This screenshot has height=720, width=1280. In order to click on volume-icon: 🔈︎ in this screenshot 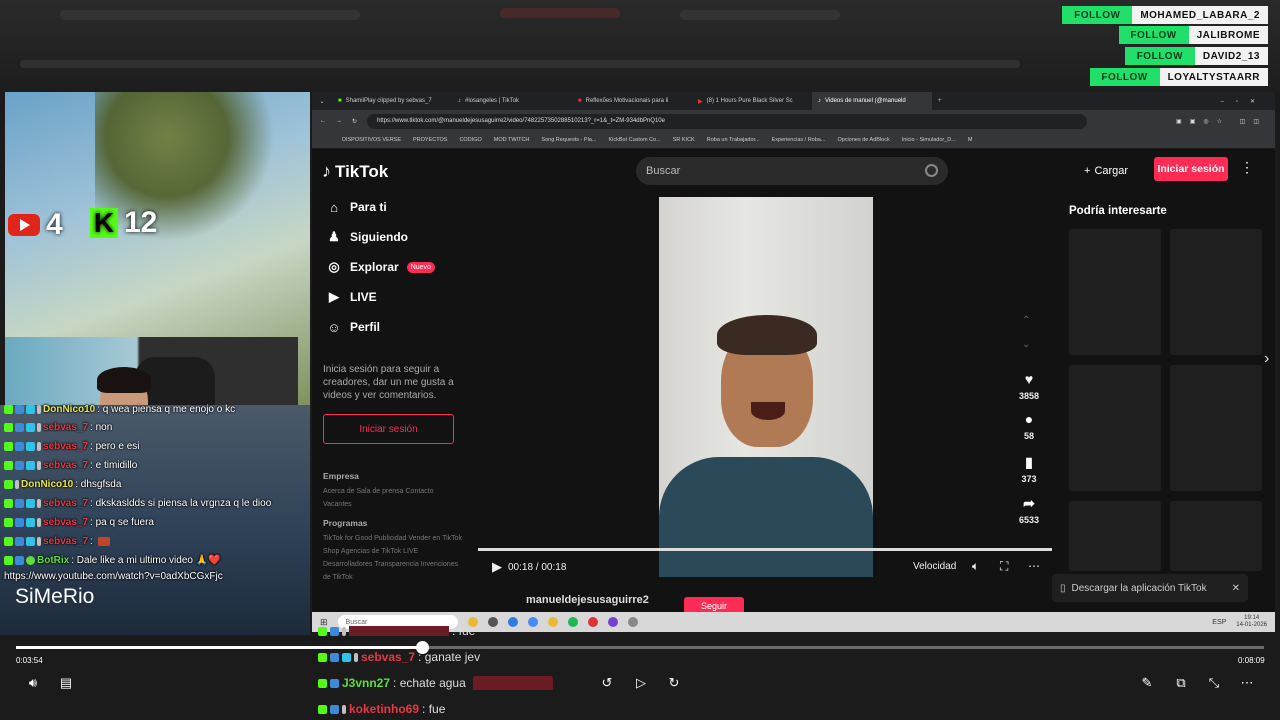, I will do `click(975, 566)`.